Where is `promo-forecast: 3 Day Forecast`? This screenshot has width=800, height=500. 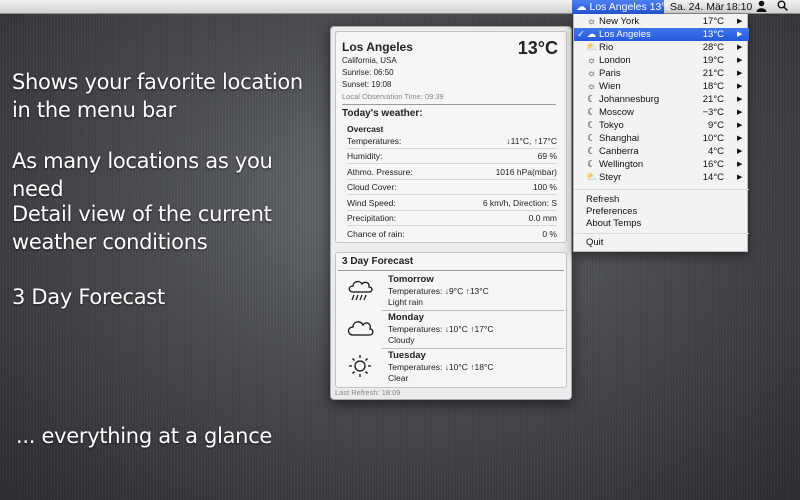 promo-forecast: 3 Day Forecast is located at coordinates (88, 297).